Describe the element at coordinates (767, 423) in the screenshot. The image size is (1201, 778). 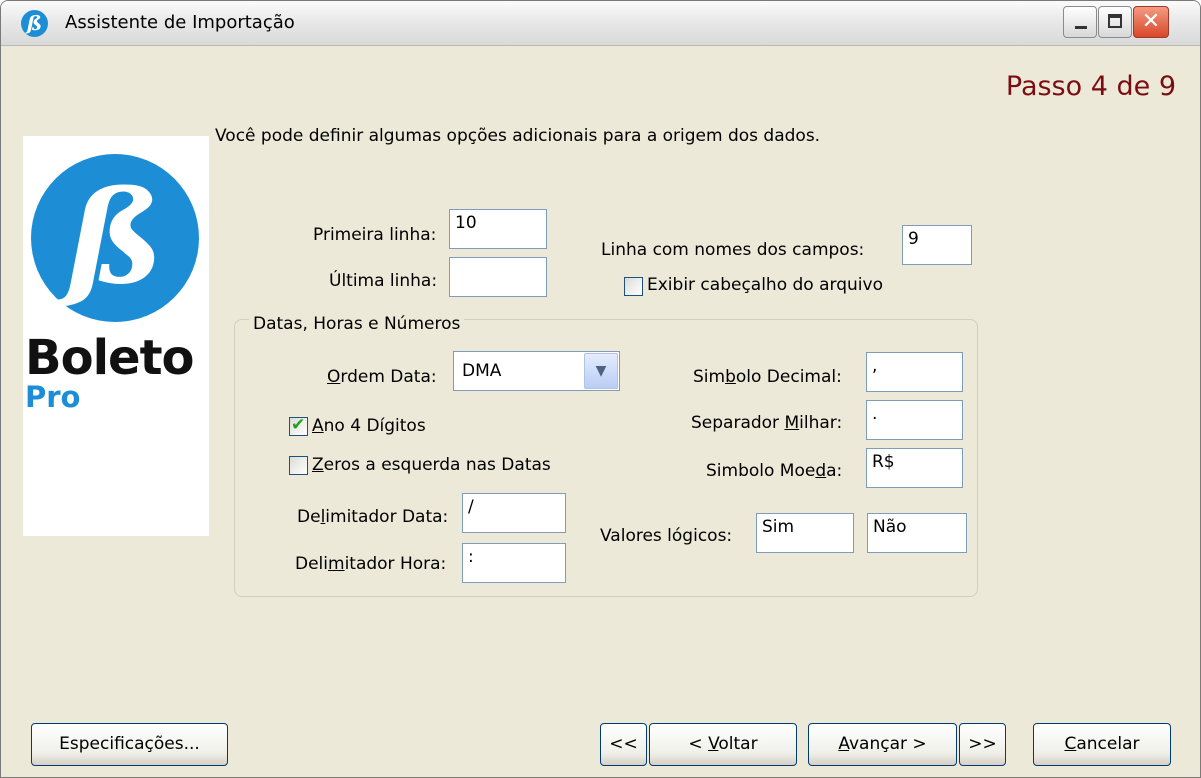
I see `thousand-separator-label: Separador Milhar:` at that location.